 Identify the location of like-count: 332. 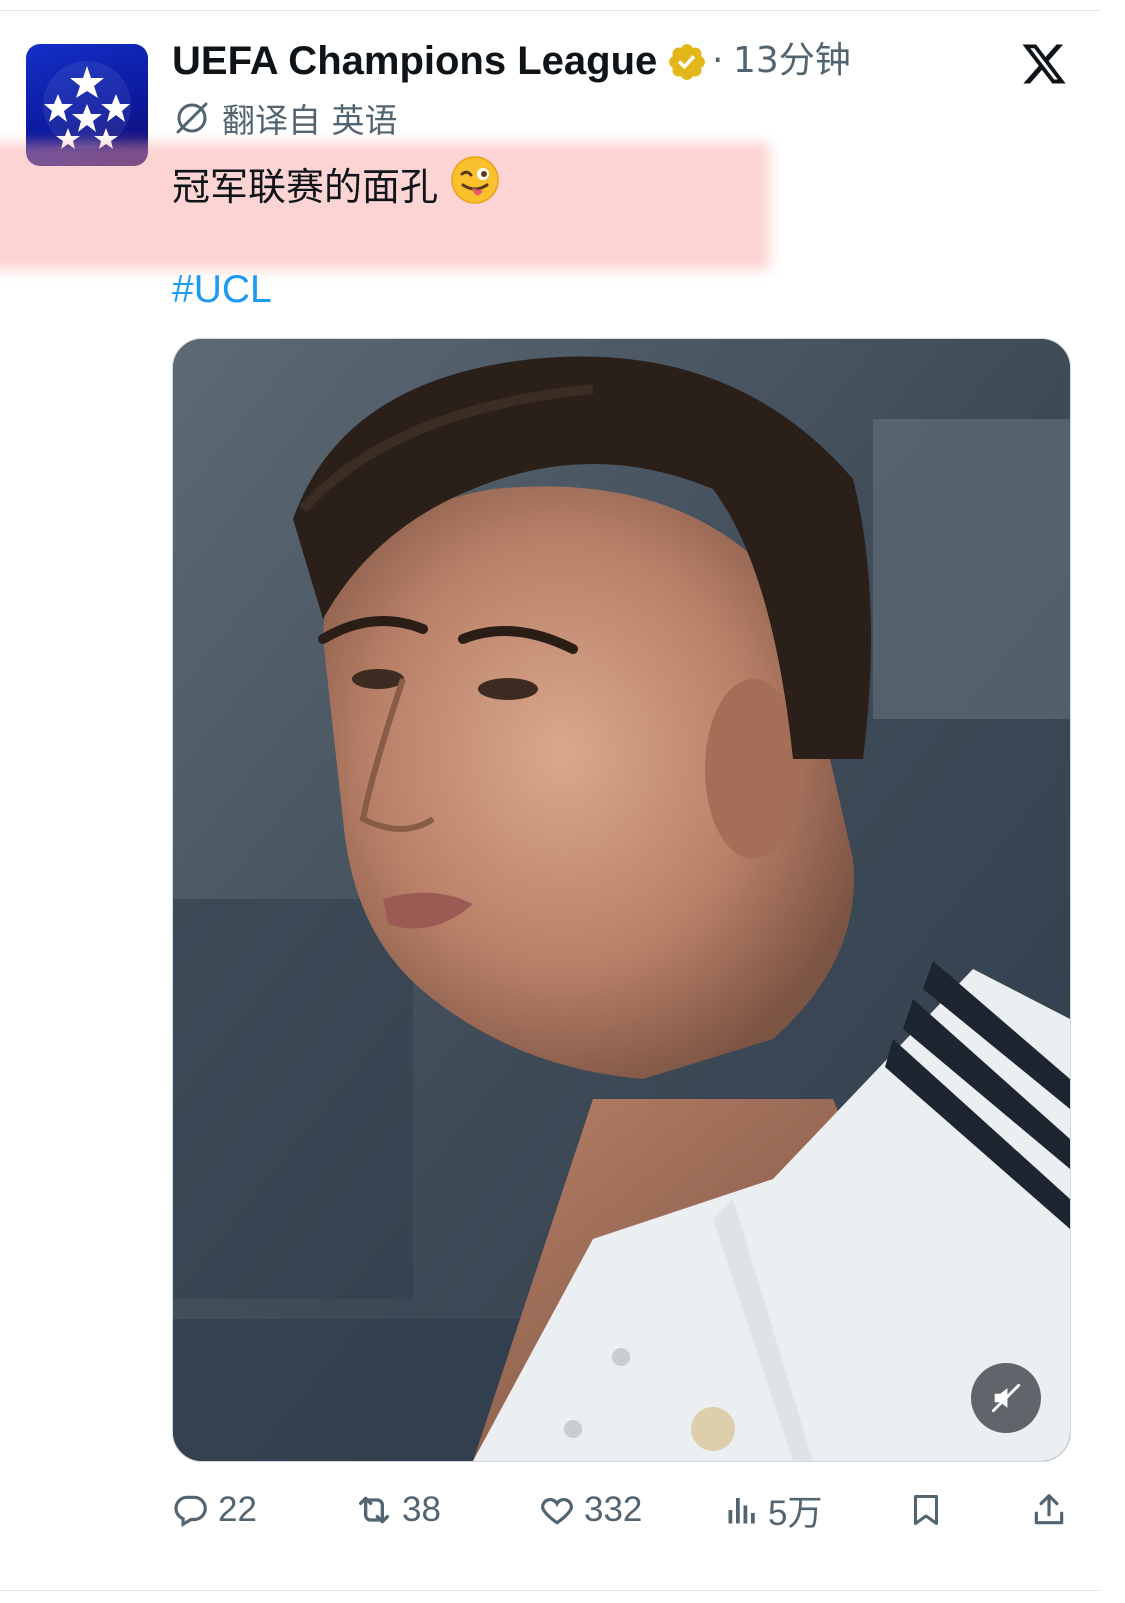
(613, 1509).